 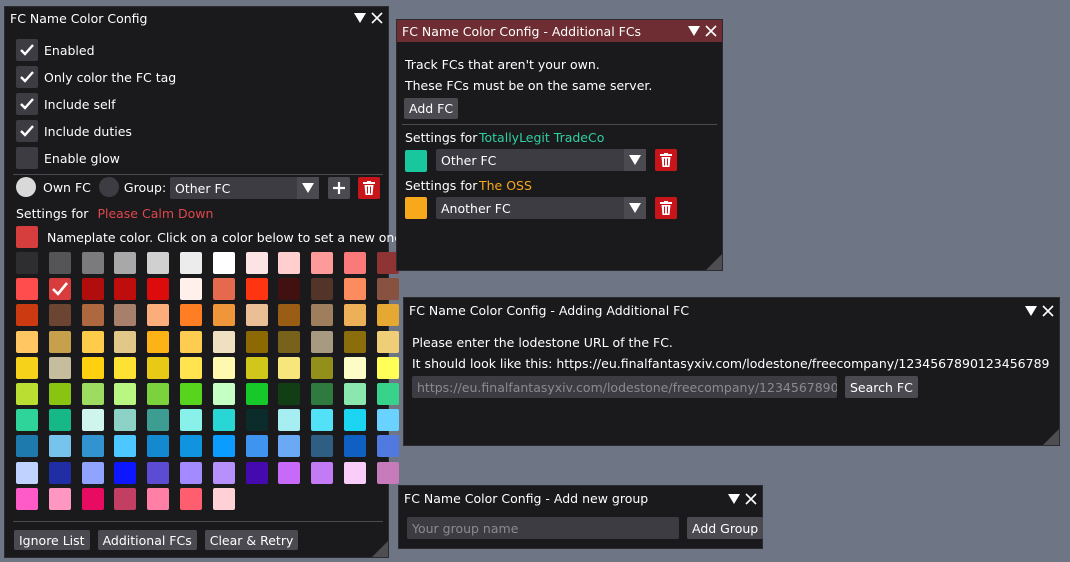 I want to click on additional-title-bar: FC Name Color Config - Additional FCs, so click(x=559, y=31).